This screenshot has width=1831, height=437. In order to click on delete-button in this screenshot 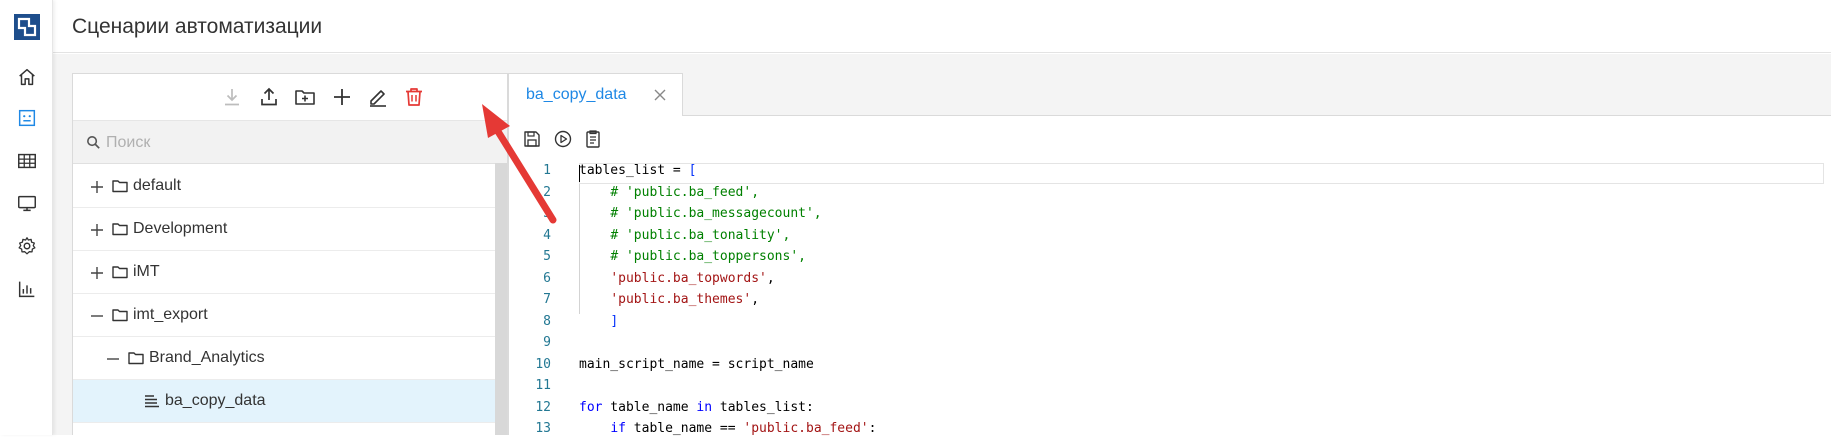, I will do `click(414, 97)`.